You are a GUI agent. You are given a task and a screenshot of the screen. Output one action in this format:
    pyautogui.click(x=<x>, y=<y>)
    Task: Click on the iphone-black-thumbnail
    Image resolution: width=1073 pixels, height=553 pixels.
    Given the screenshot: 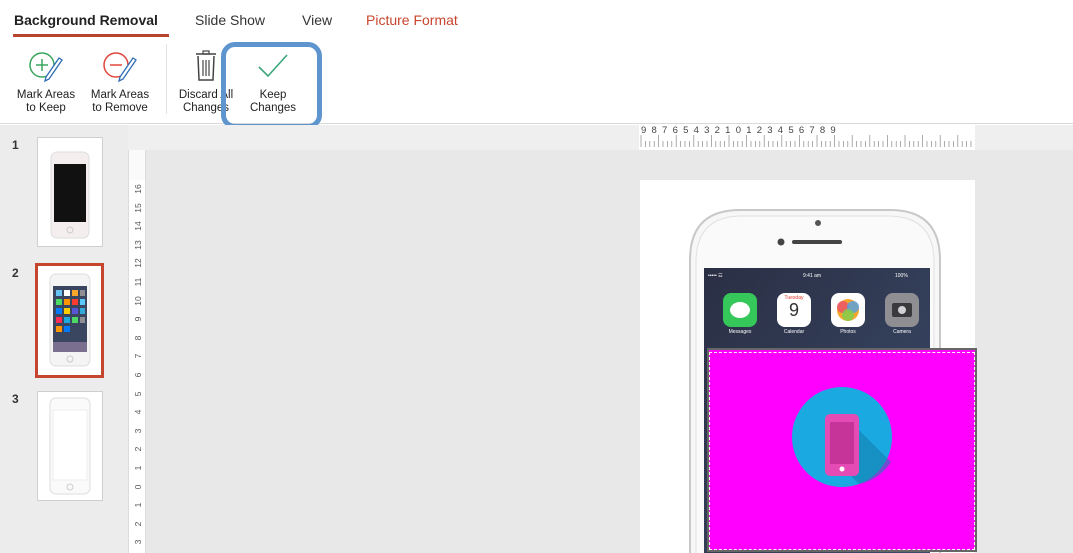 What is the action you would take?
    pyautogui.click(x=70, y=195)
    